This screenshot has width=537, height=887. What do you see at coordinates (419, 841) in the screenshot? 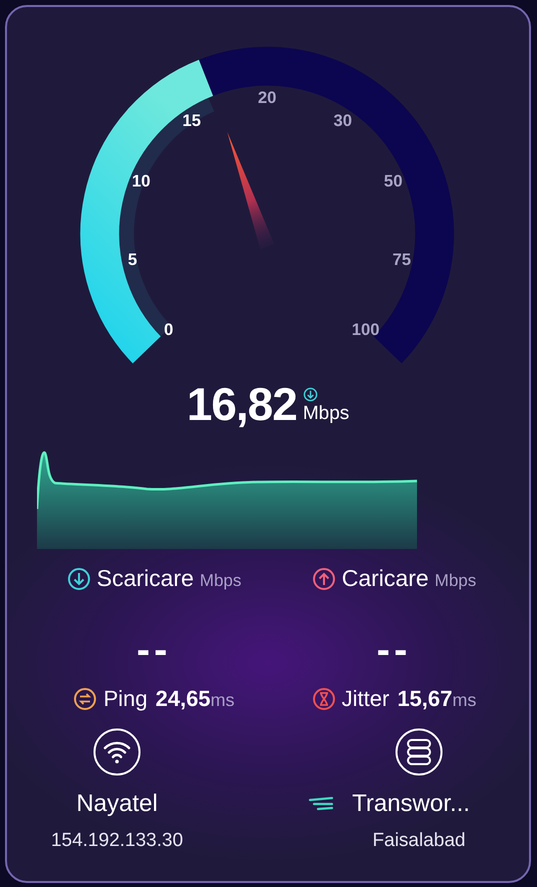
I see `server-location: Faisalabad` at bounding box center [419, 841].